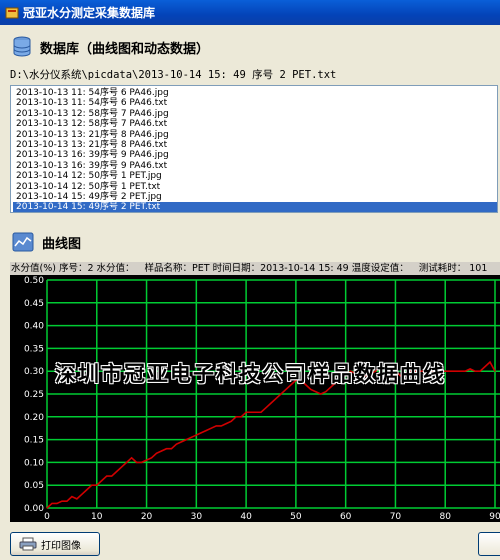 The image size is (500, 560). What do you see at coordinates (34, 372) in the screenshot?
I see `y-tick-label: 0.30` at bounding box center [34, 372].